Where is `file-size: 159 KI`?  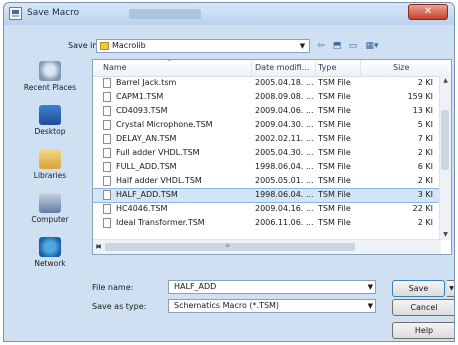 file-size: 159 KI is located at coordinates (420, 96).